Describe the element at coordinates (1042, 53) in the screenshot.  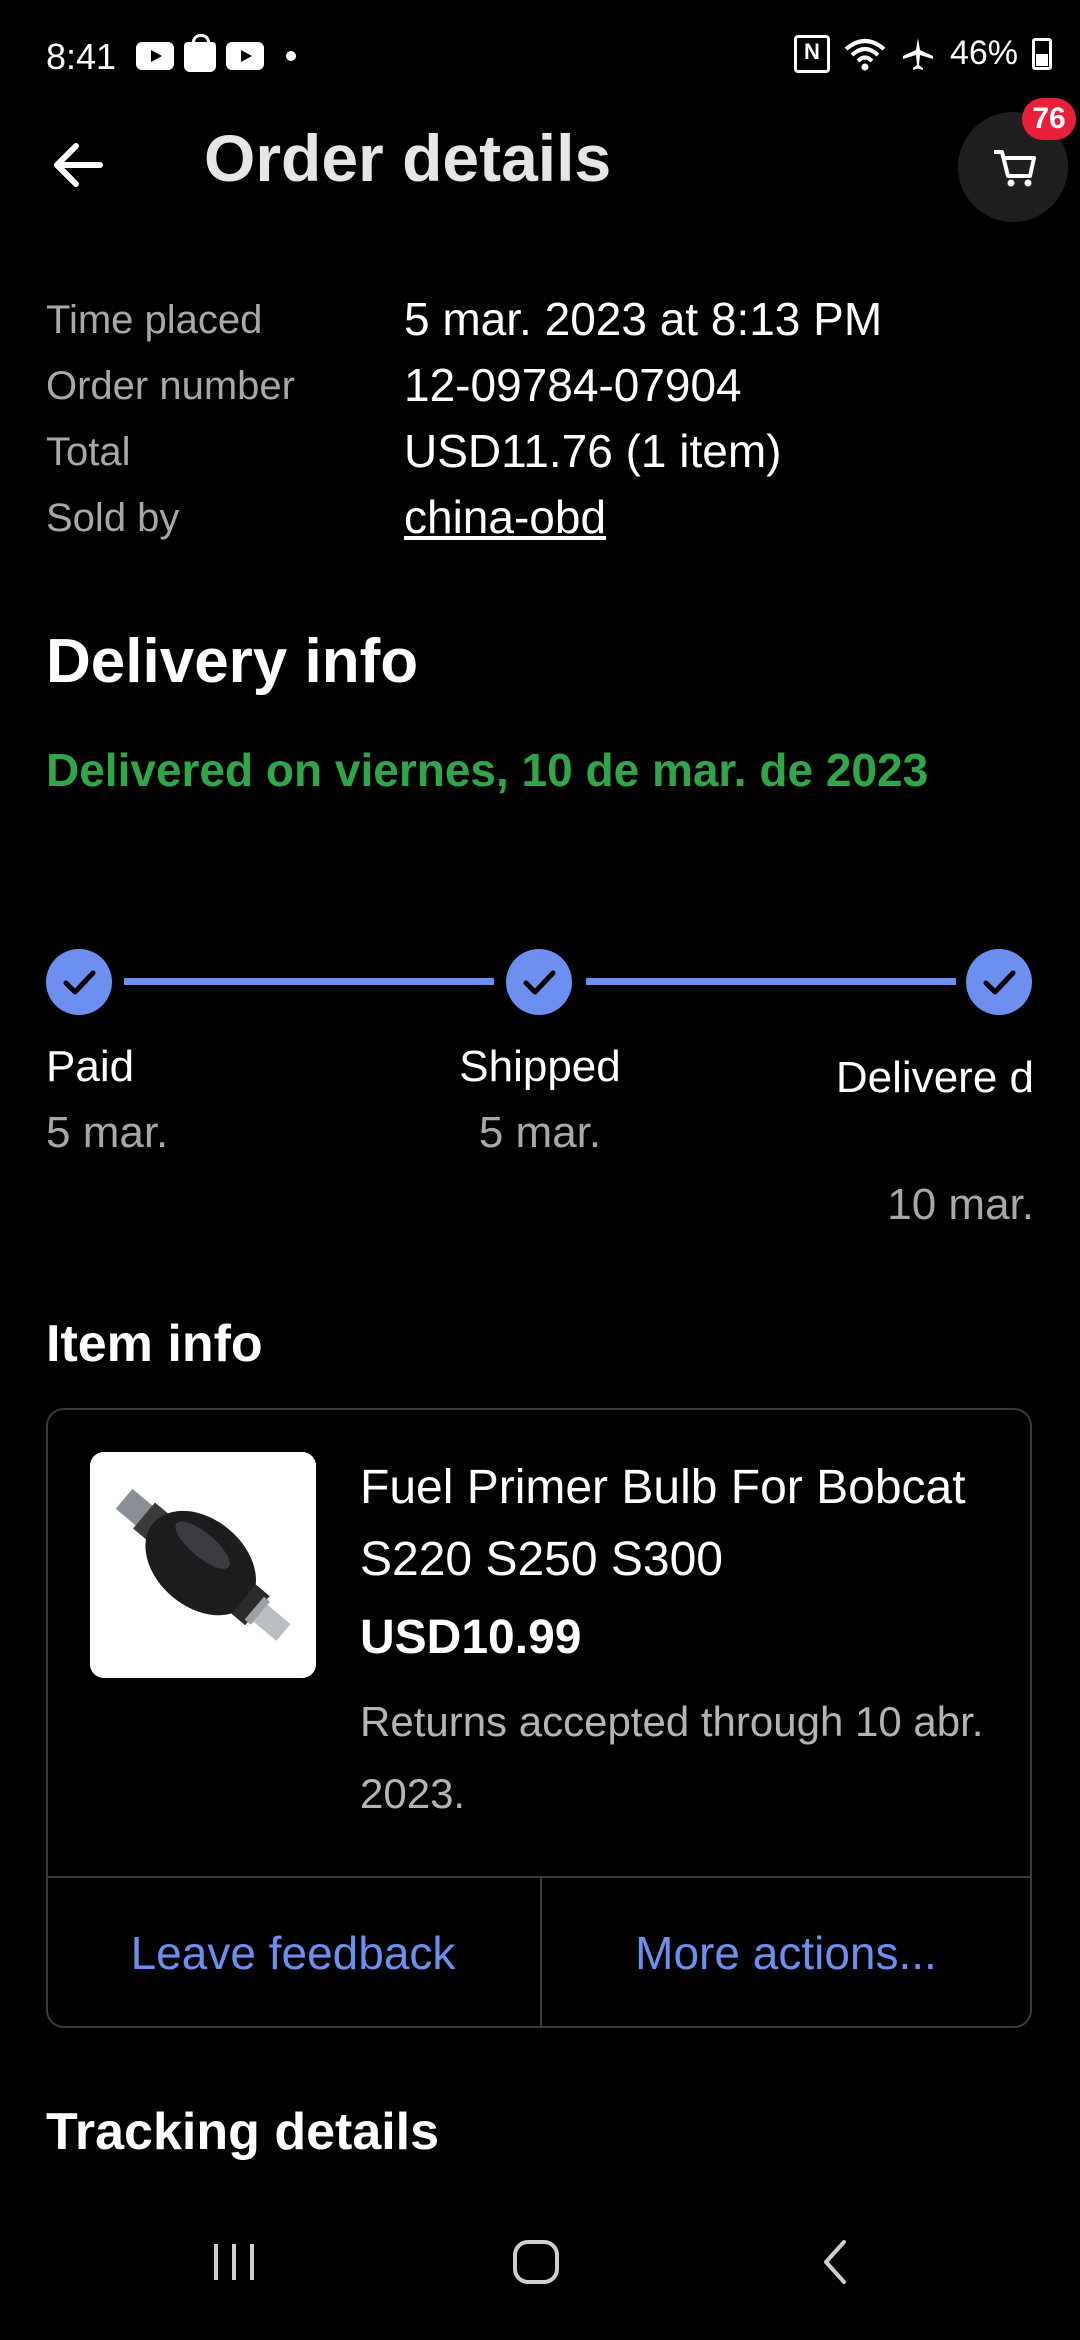
I see `battery-icon` at that location.